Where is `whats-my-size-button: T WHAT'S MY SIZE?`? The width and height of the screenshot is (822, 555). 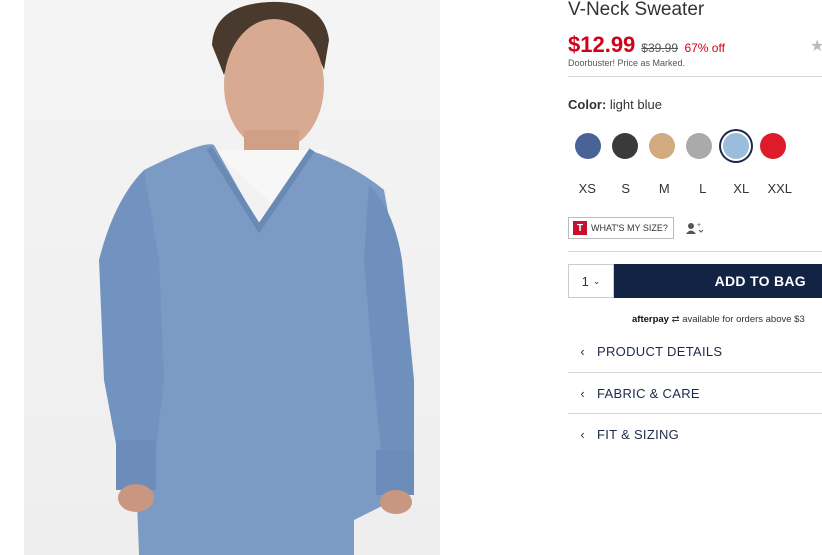
whats-my-size-button: T WHAT'S MY SIZE? is located at coordinates (621, 228).